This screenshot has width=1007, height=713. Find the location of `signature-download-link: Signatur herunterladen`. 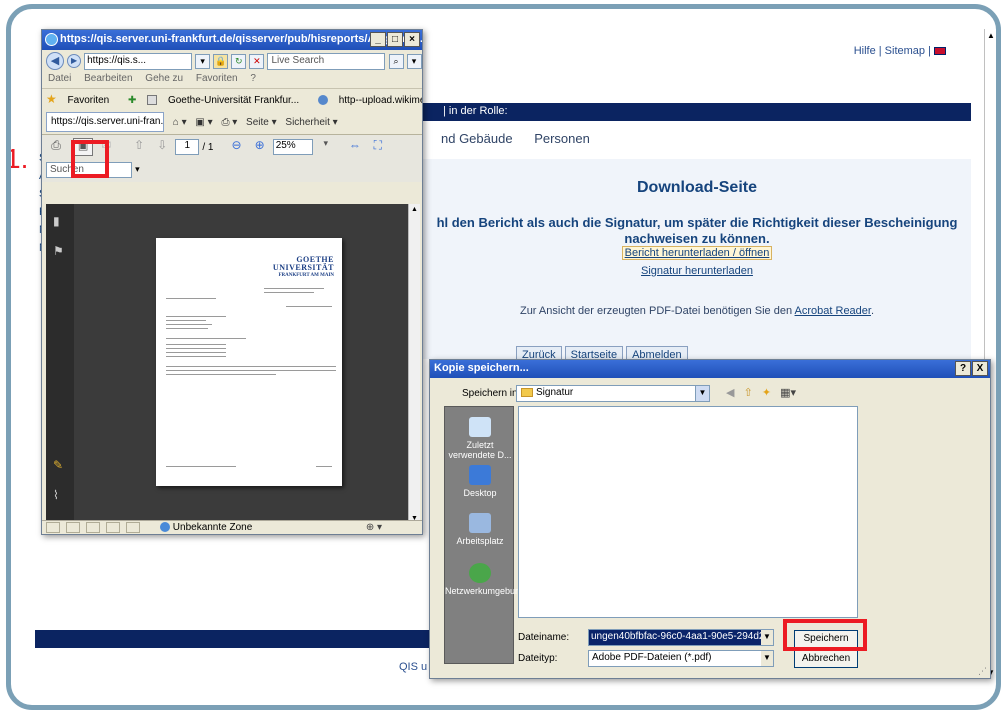

signature-download-link: Signatur herunterladen is located at coordinates (697, 271).